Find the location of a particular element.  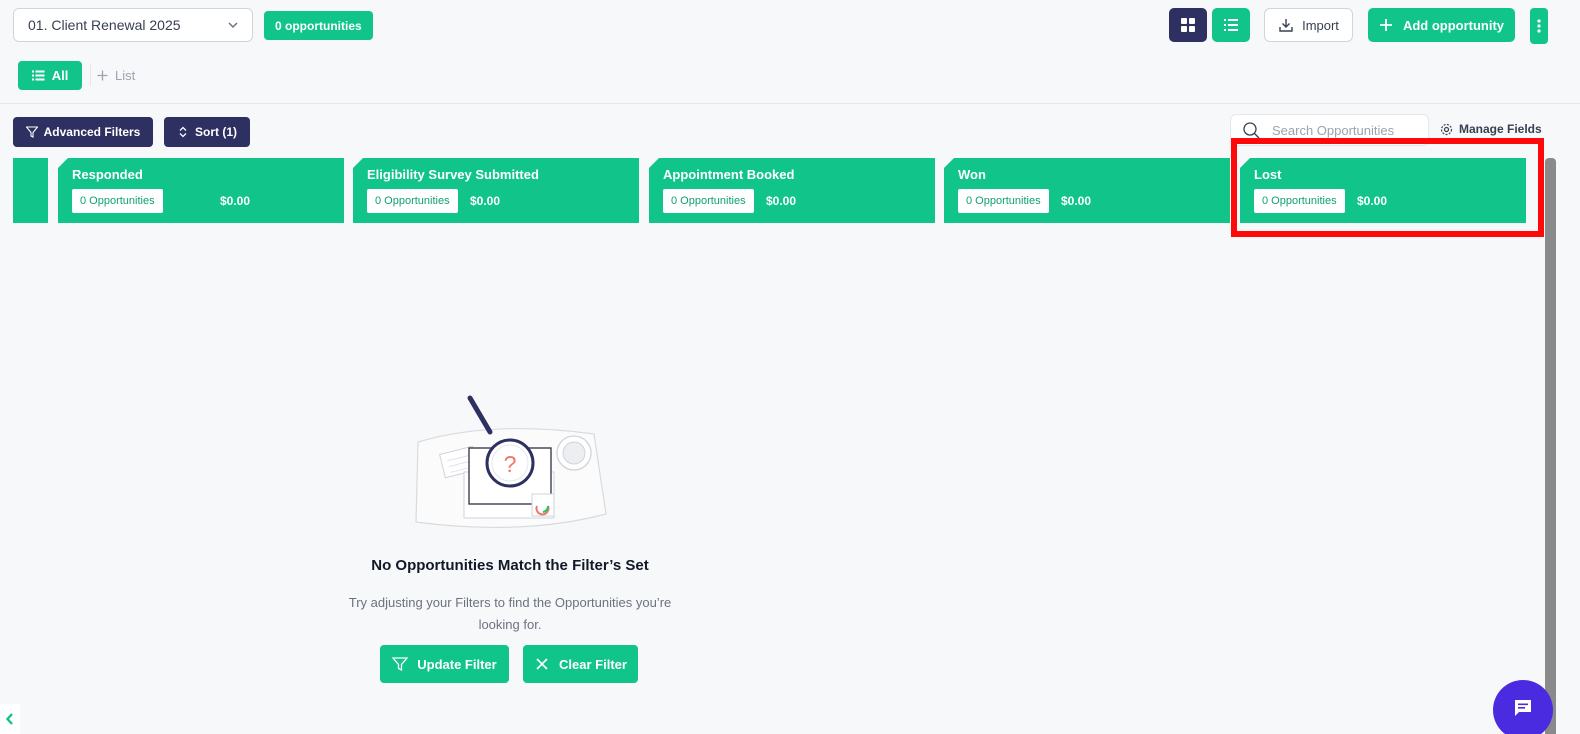

pipeline-select: 01. Client Renewal 2025 is located at coordinates (133, 25).